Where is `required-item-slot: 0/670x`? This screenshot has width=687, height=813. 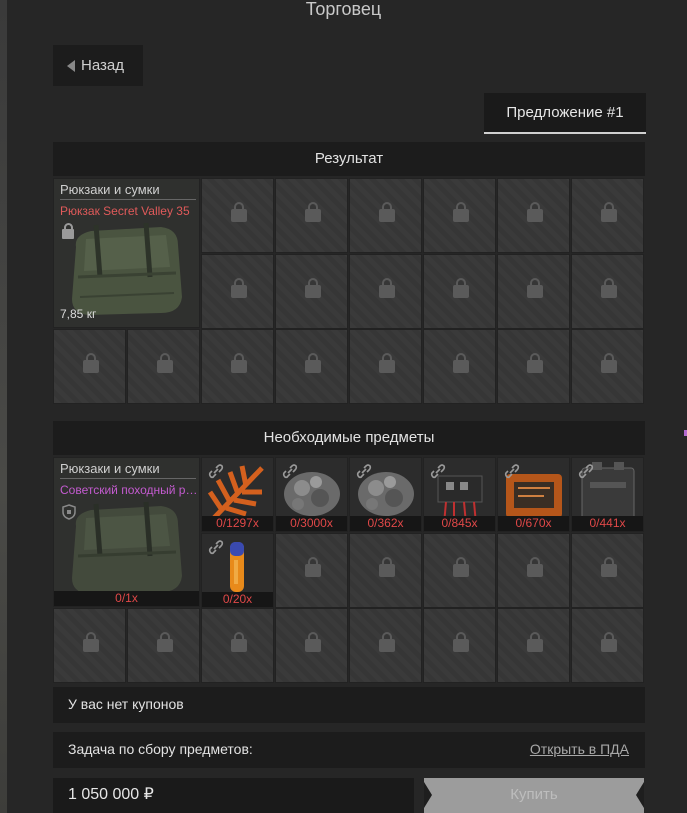
required-item-slot: 0/670x is located at coordinates (533, 494).